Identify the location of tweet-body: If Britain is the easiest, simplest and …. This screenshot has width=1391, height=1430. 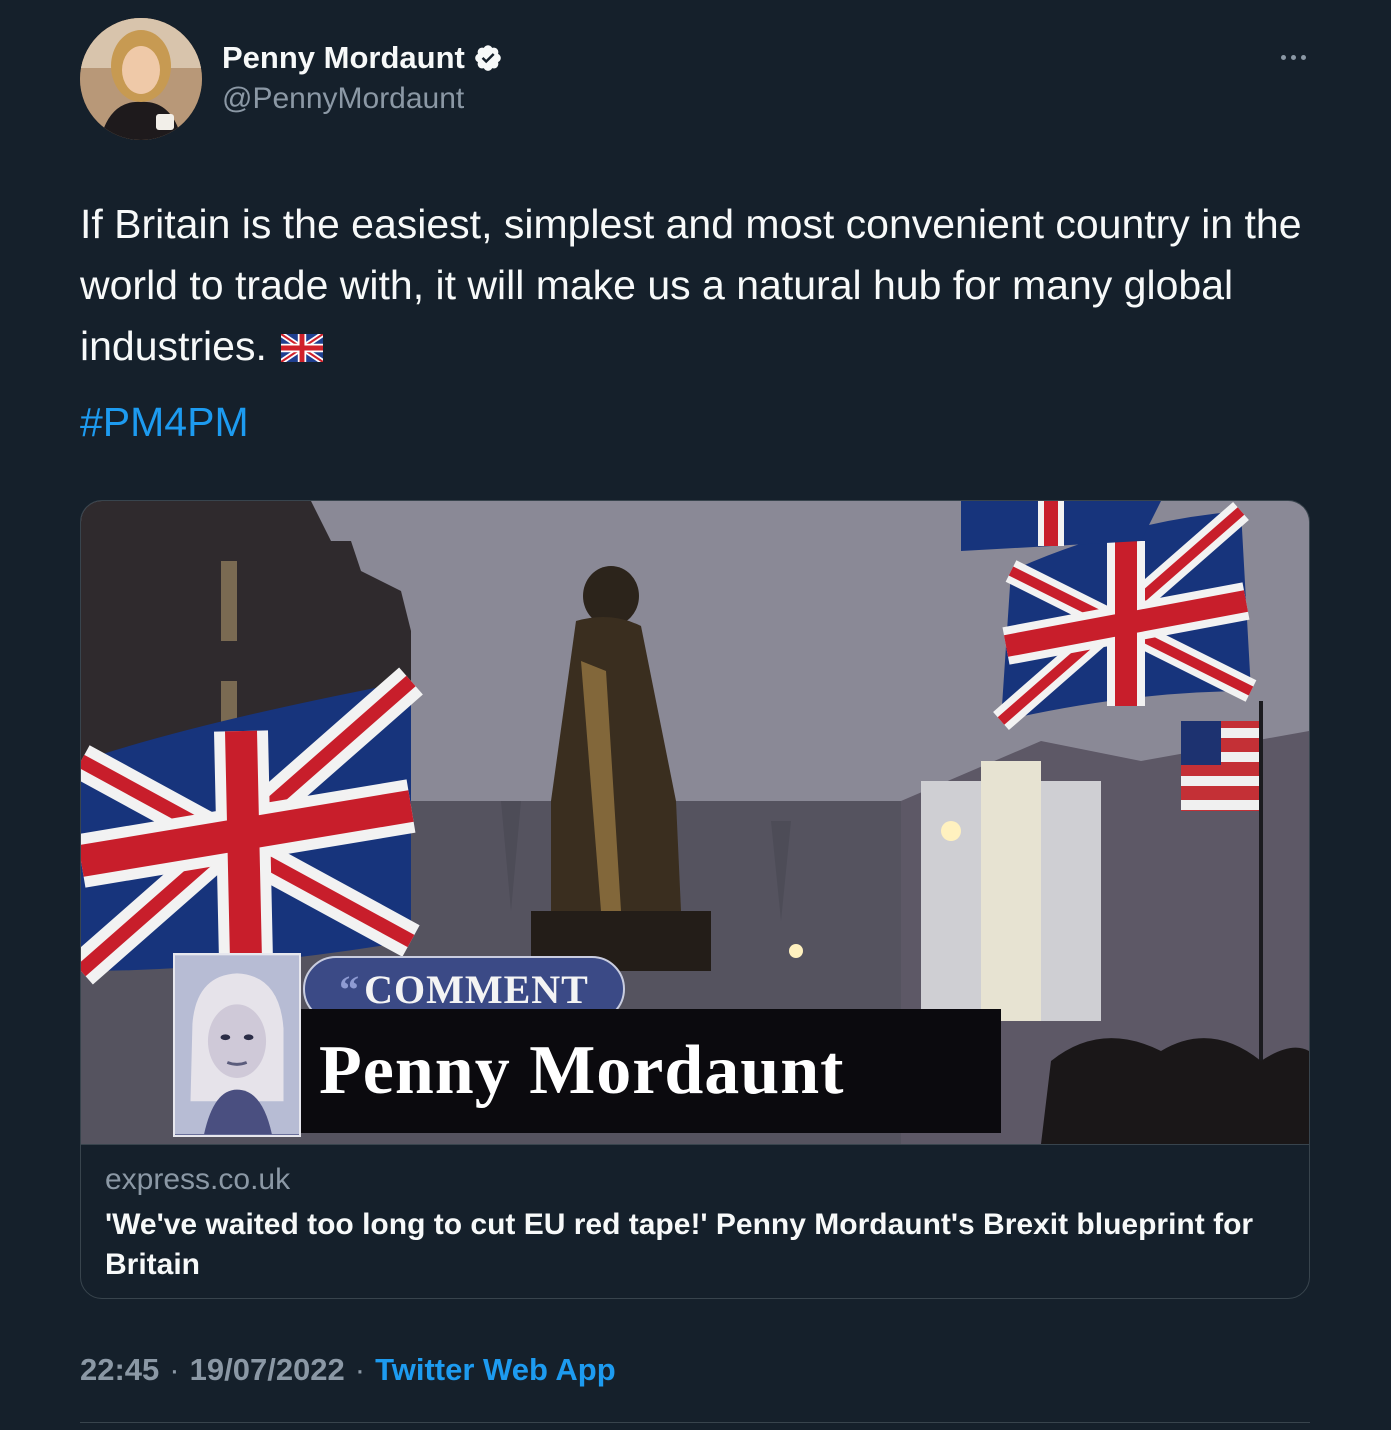
(691, 285).